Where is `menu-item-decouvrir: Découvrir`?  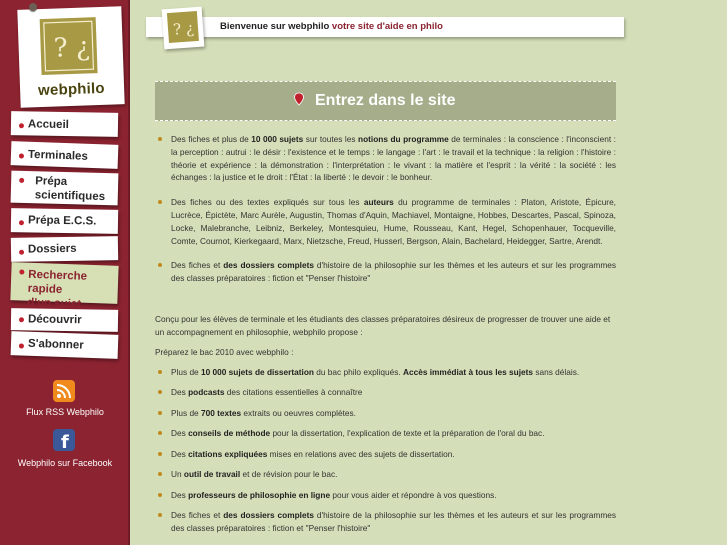
menu-item-decouvrir: Découvrir is located at coordinates (64, 320).